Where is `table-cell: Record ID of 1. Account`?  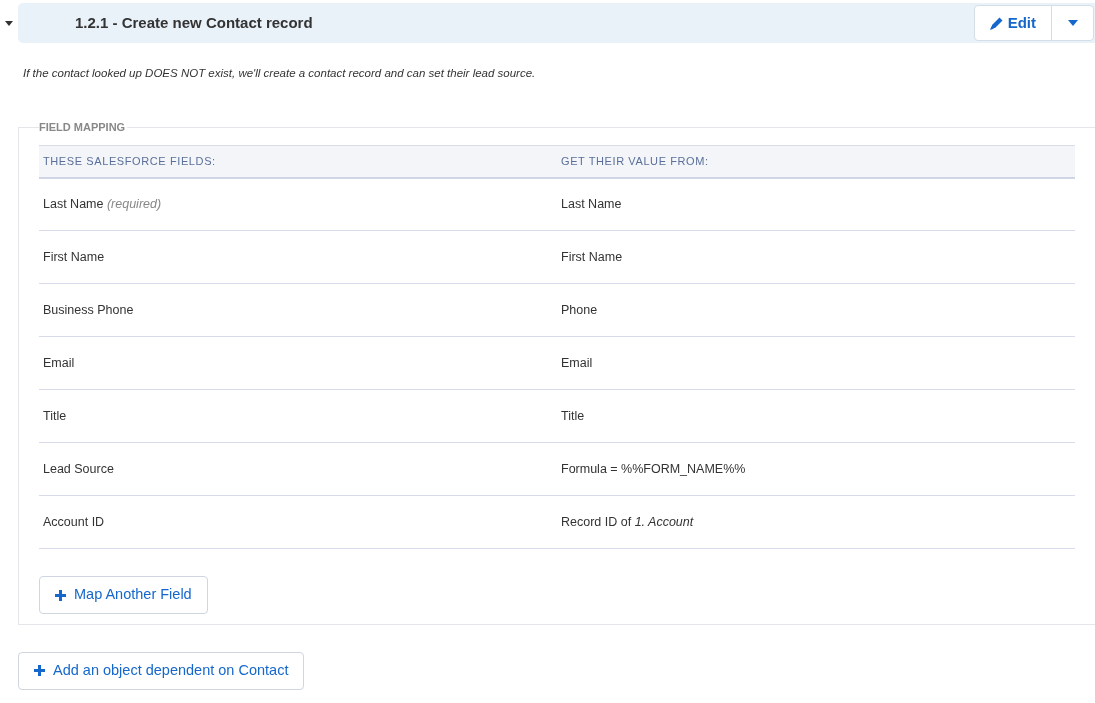 table-cell: Record ID of 1. Account is located at coordinates (816, 522).